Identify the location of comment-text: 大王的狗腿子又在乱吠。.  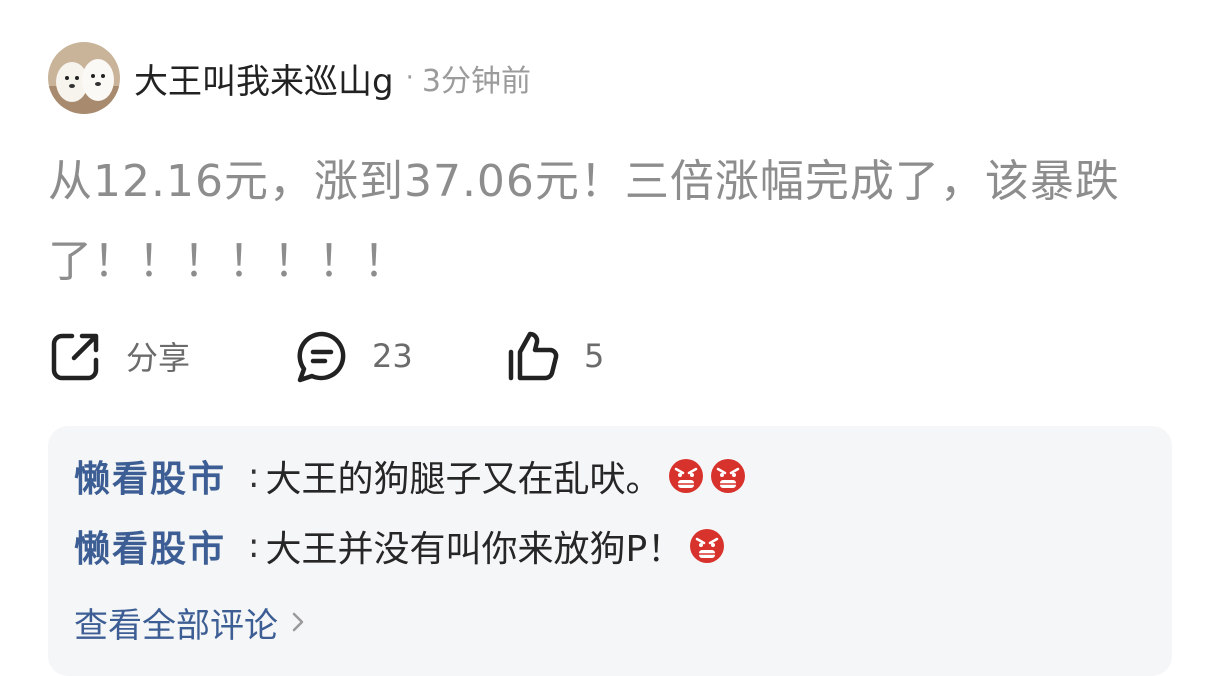
(463, 479).